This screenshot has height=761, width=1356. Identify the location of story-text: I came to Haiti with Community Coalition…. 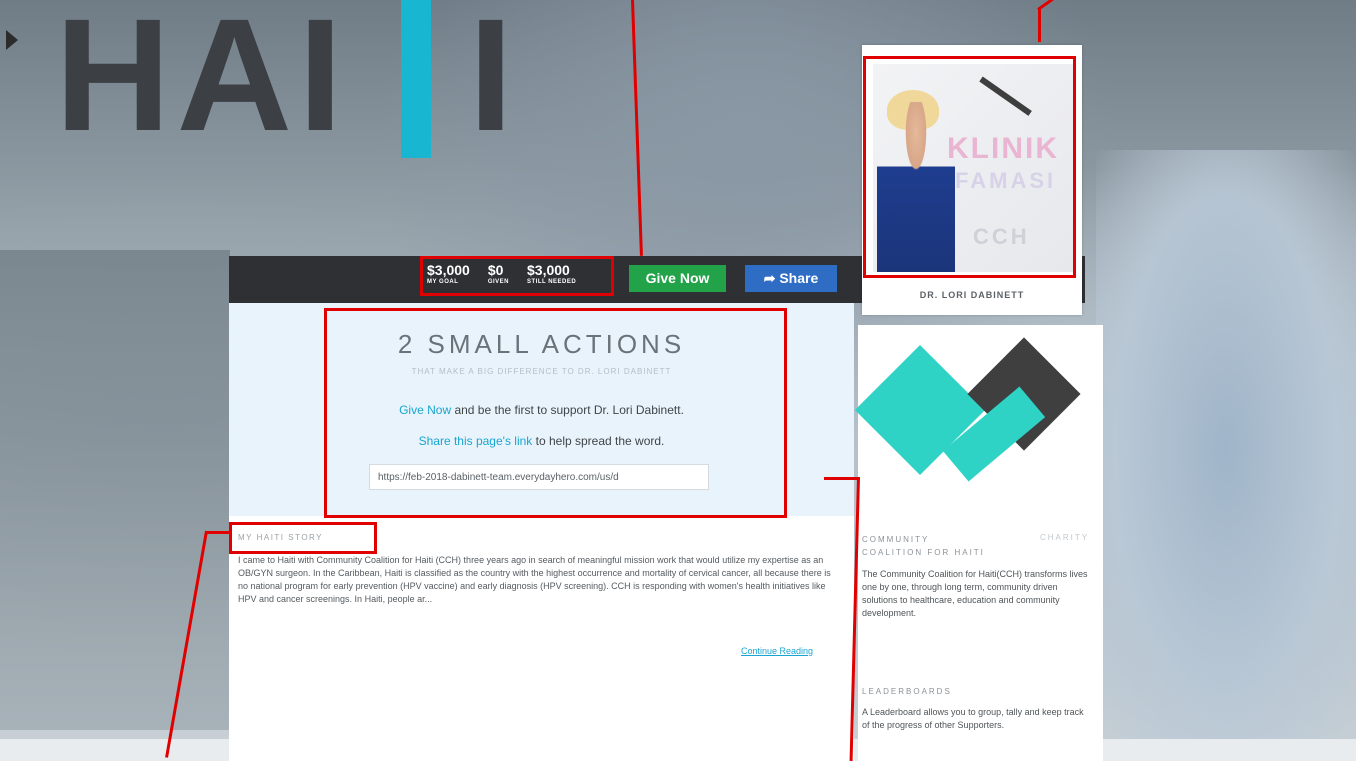
(534, 579).